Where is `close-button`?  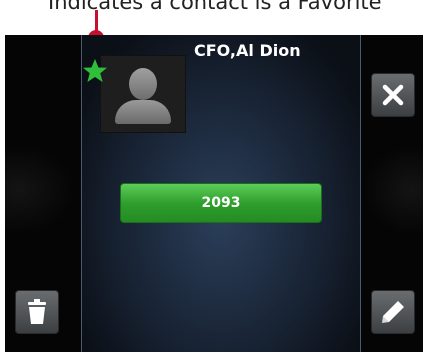 close-button is located at coordinates (393, 95).